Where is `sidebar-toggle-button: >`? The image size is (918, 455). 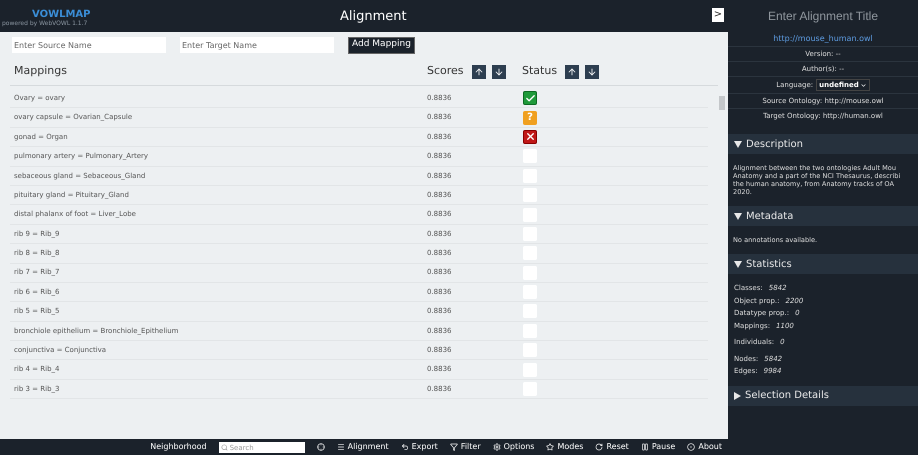
sidebar-toggle-button: > is located at coordinates (718, 15).